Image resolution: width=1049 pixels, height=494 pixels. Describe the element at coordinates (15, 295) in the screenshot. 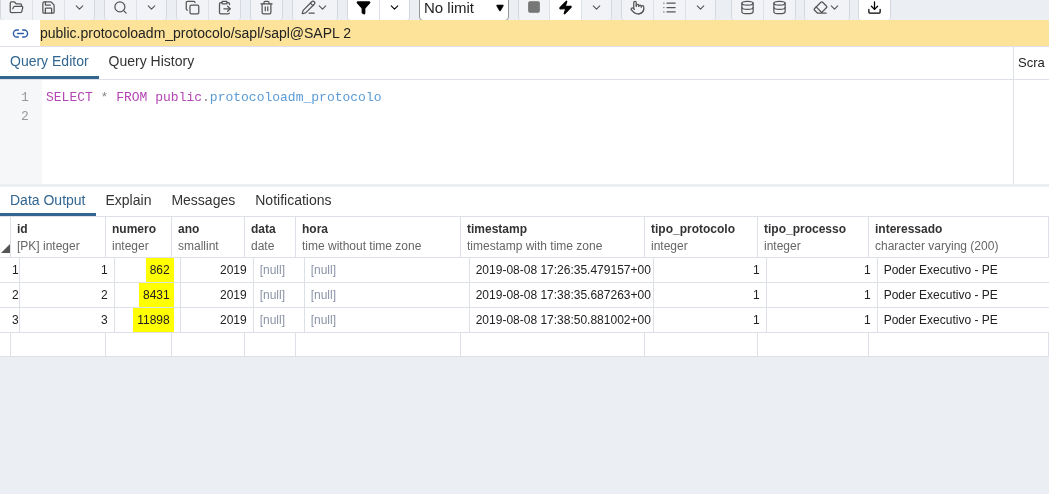

I see `row-number: 2` at that location.